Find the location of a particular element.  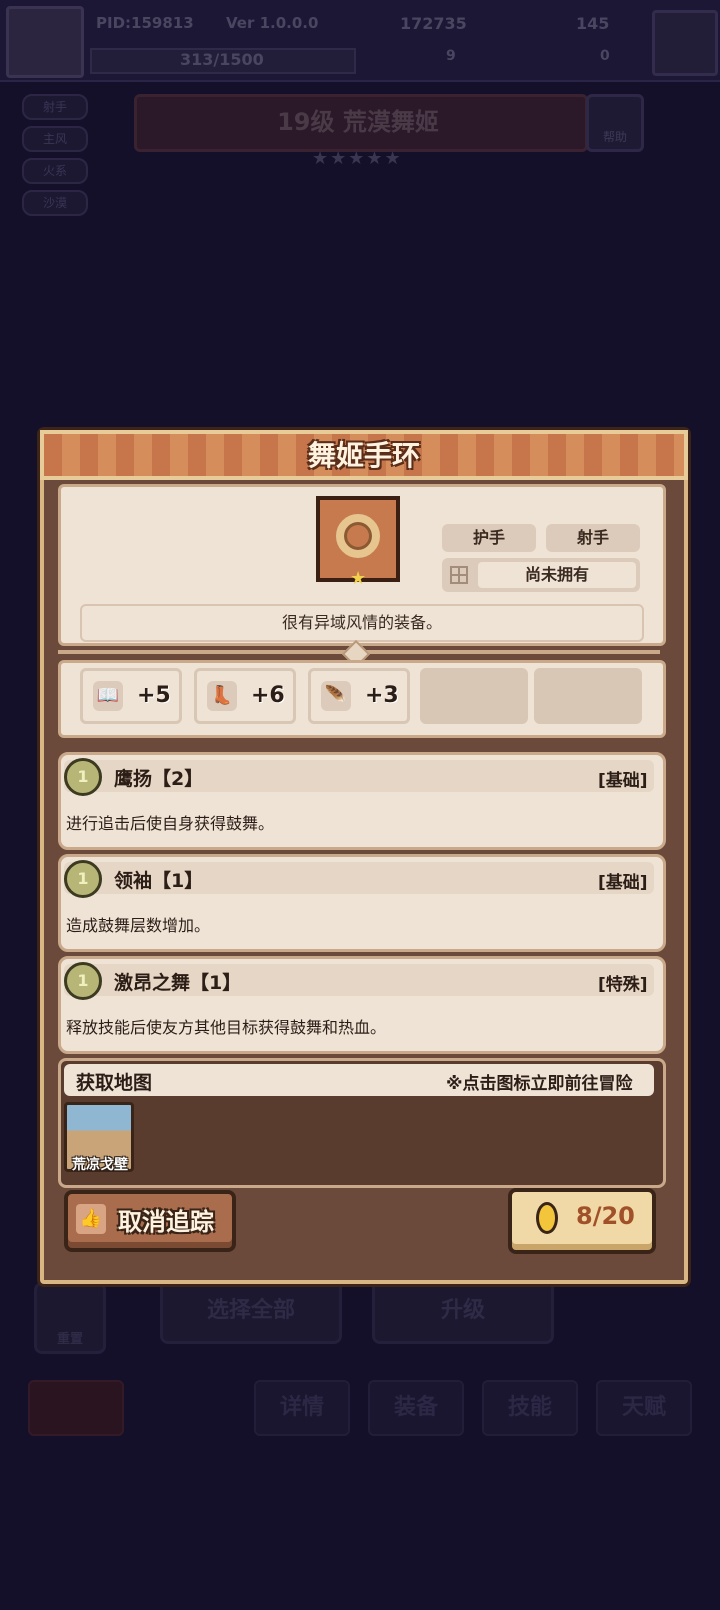

player-id: PID:159813 is located at coordinates (145, 23).